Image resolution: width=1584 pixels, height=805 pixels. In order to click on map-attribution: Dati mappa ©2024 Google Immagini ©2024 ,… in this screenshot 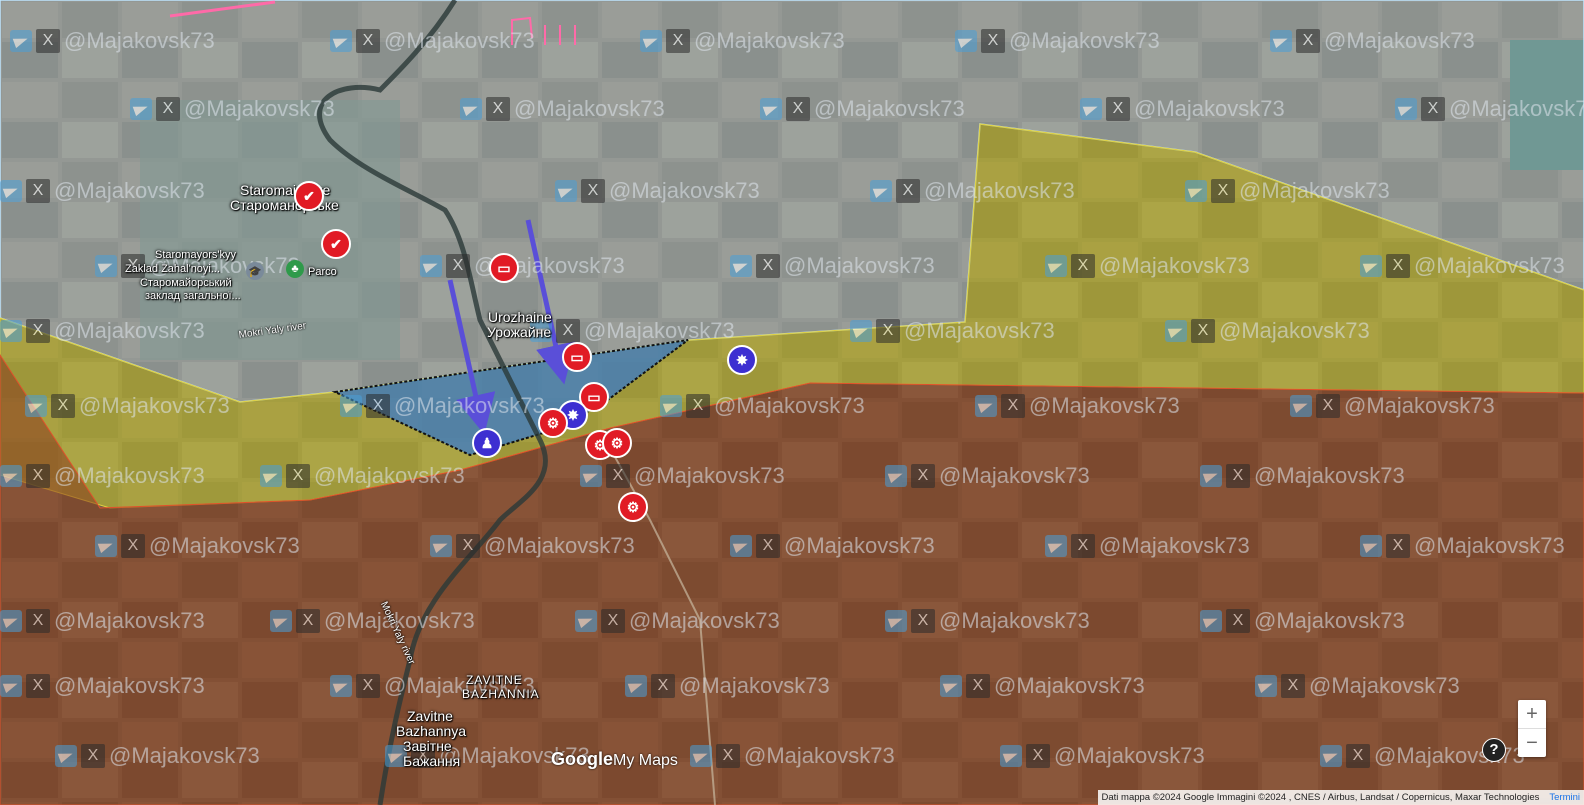, I will do `click(1340, 797)`.